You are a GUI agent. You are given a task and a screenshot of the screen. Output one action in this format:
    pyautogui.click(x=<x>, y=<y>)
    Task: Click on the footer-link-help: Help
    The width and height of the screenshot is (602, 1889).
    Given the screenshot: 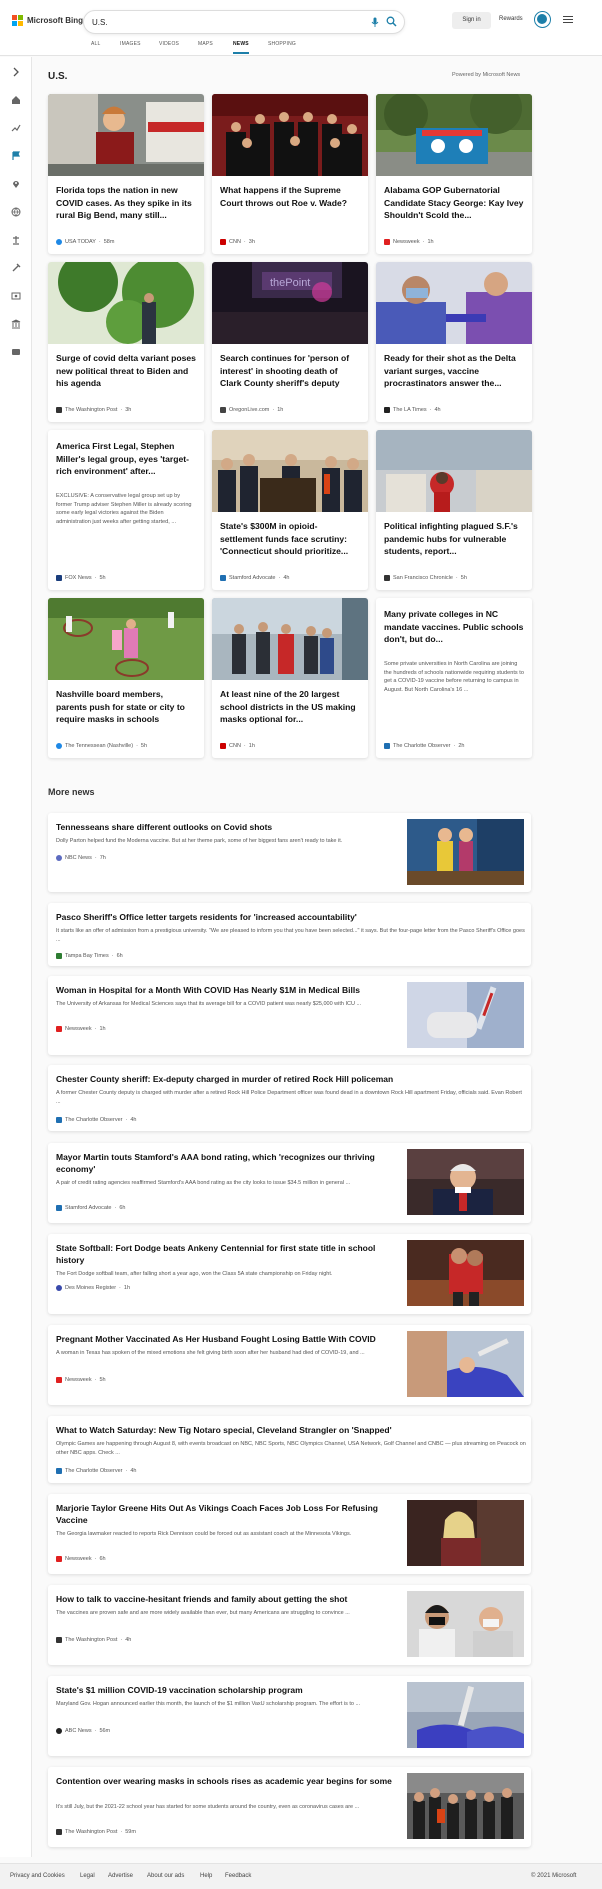 What is the action you would take?
    pyautogui.click(x=206, y=1876)
    